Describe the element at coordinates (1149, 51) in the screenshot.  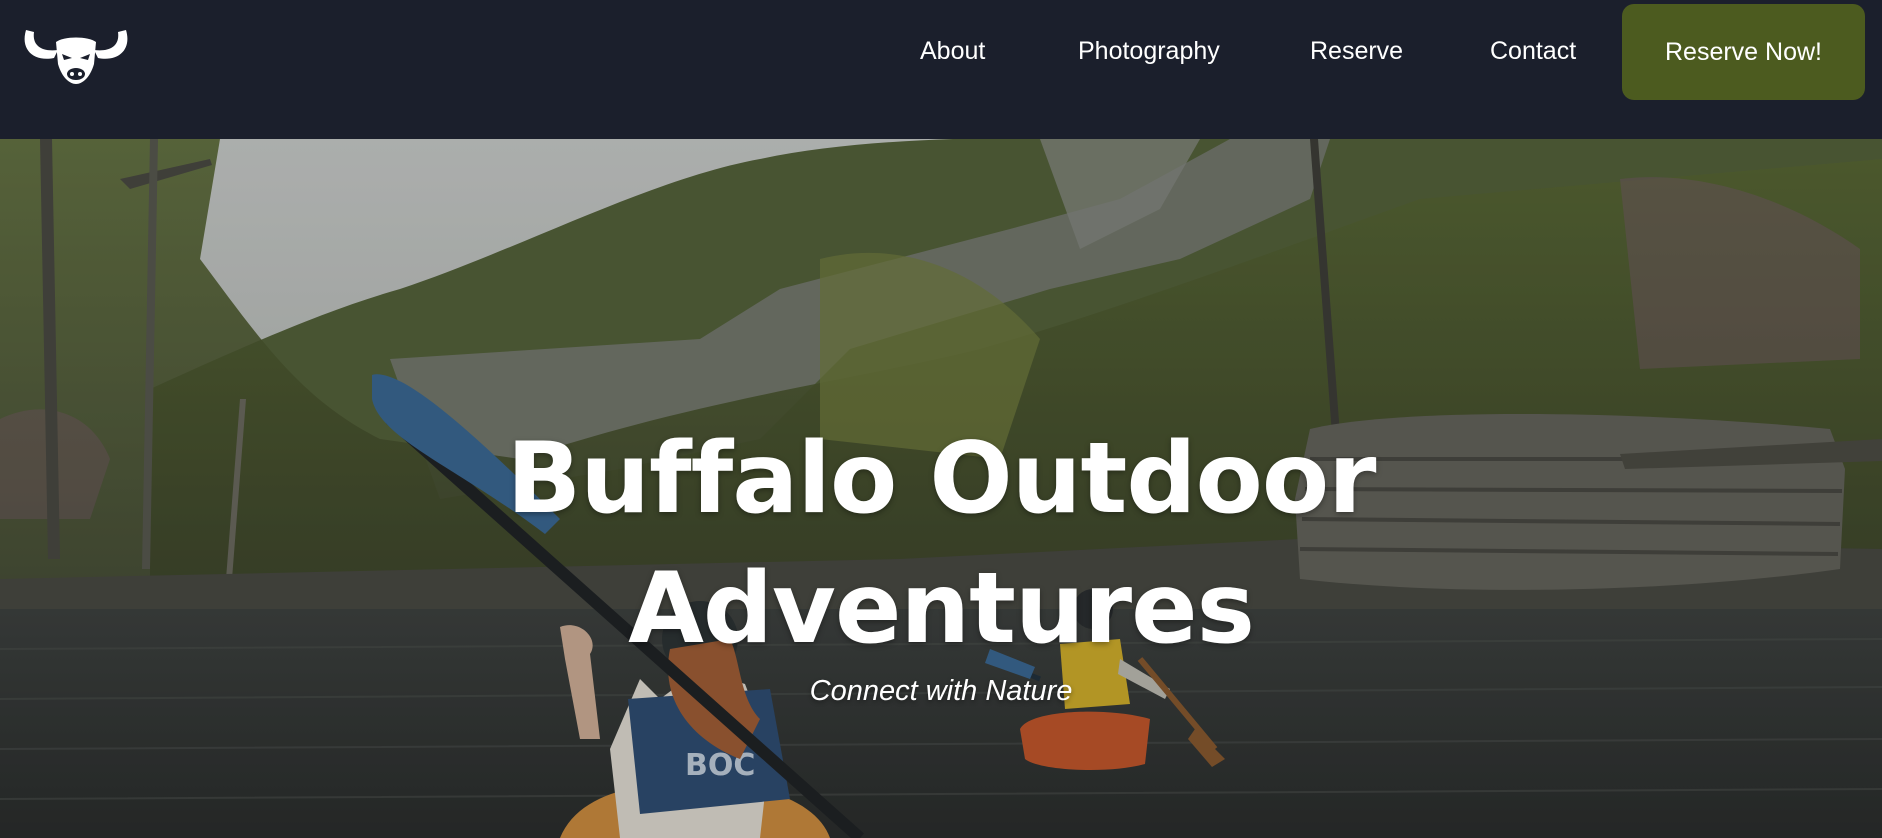
I see `nav-photography-link: Photography` at that location.